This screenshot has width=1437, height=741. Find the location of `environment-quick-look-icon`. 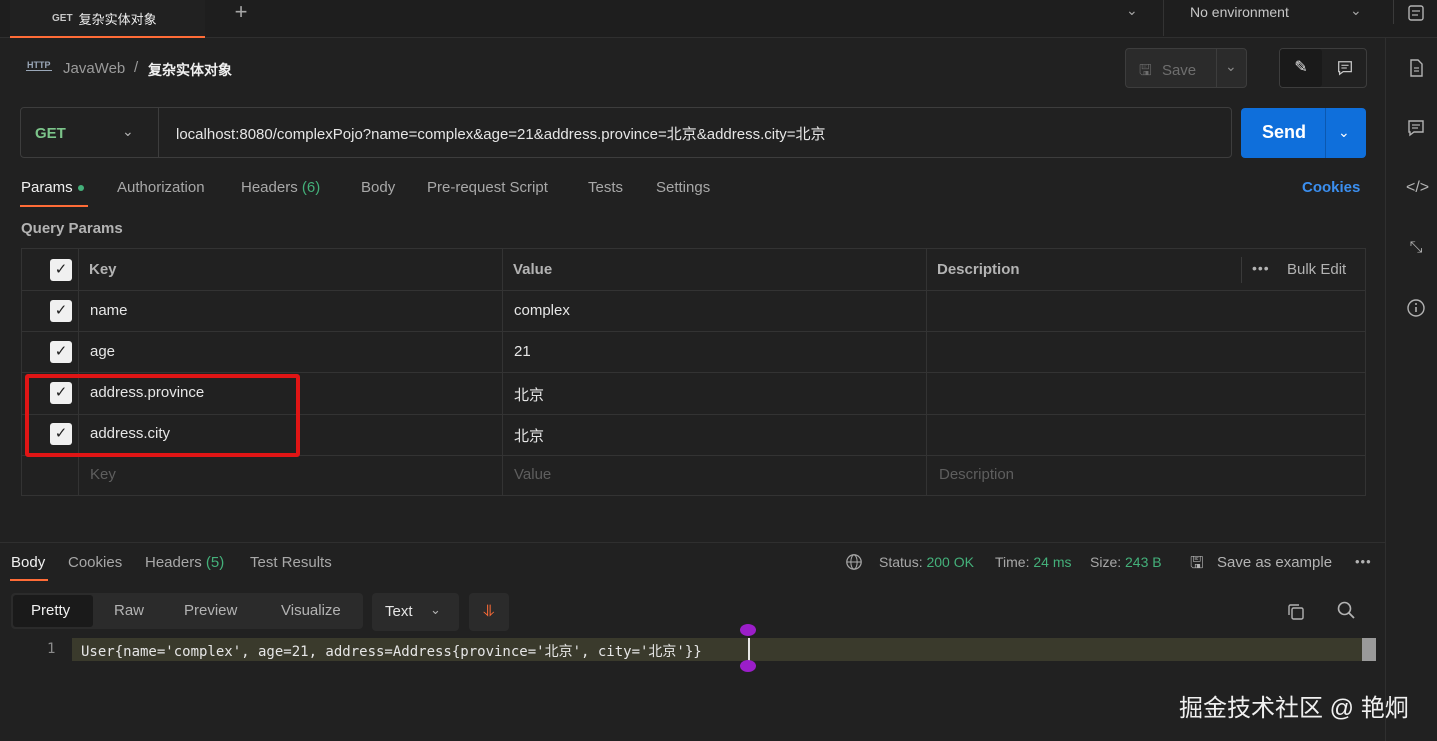

environment-quick-look-icon is located at coordinates (1416, 13).